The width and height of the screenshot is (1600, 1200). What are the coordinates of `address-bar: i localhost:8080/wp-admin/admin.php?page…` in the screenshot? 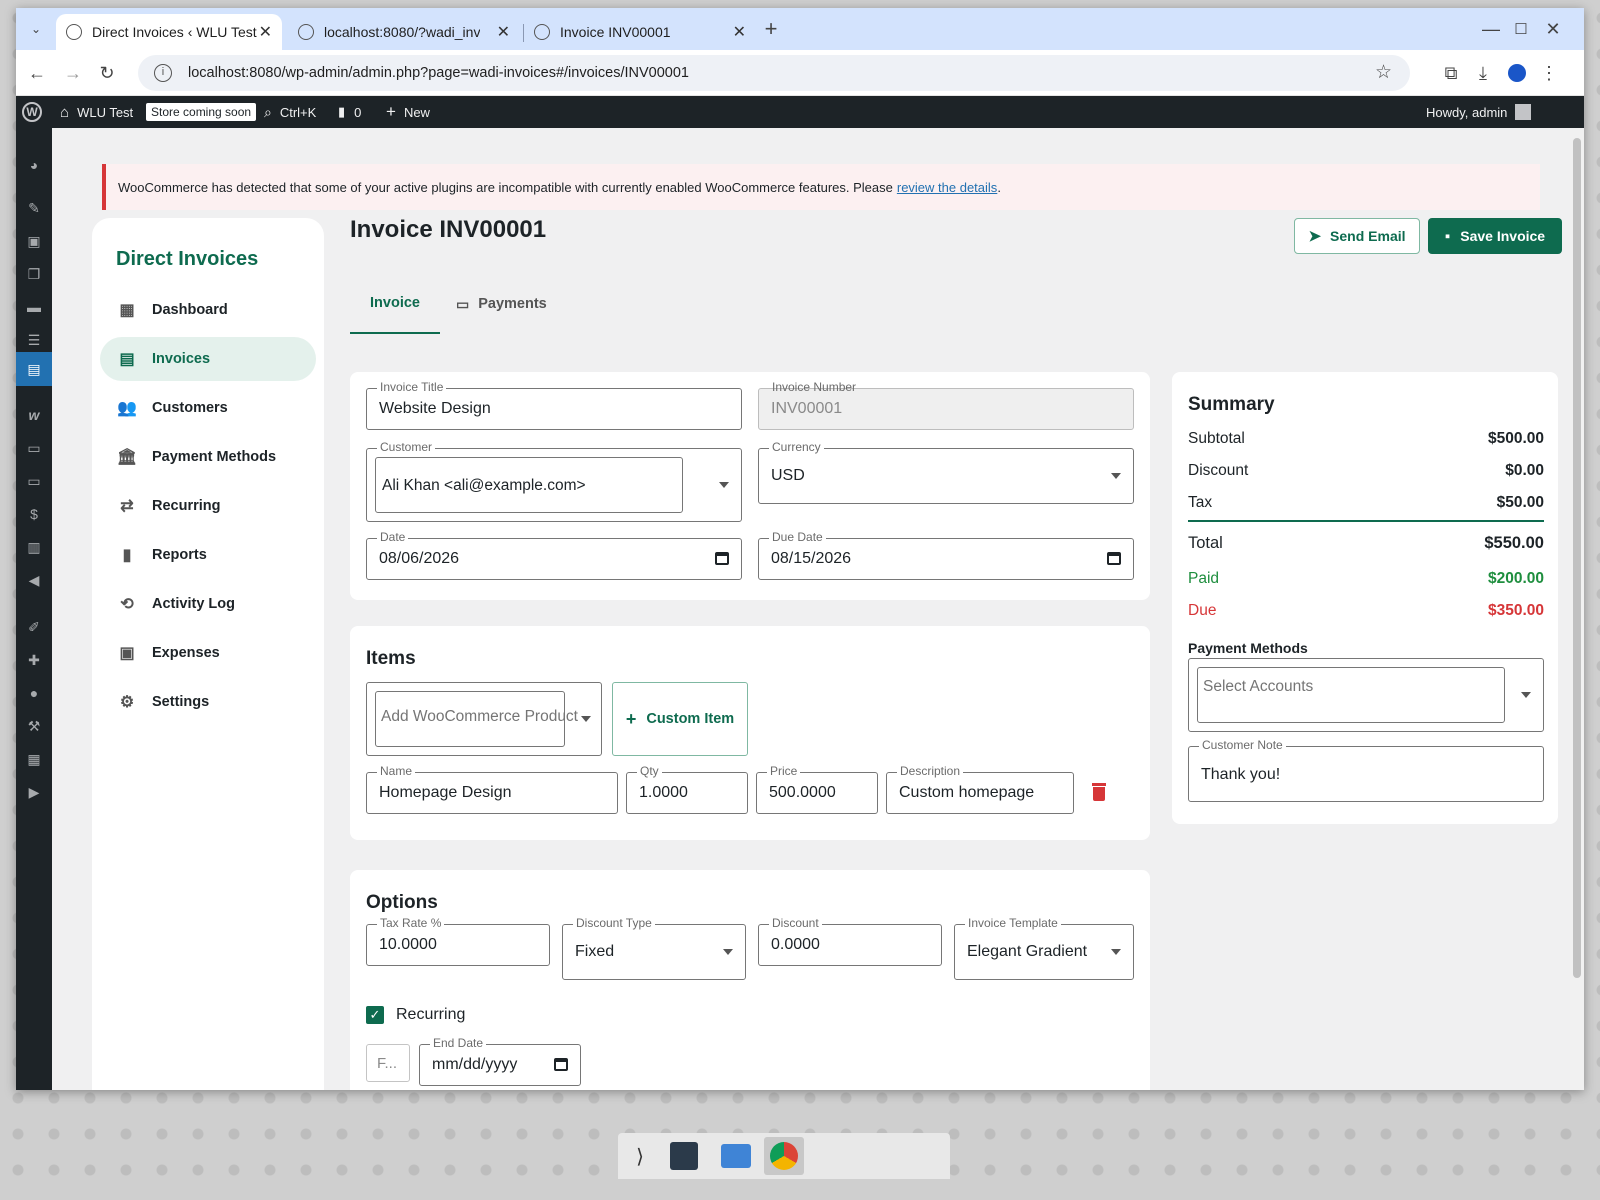 It's located at (774, 73).